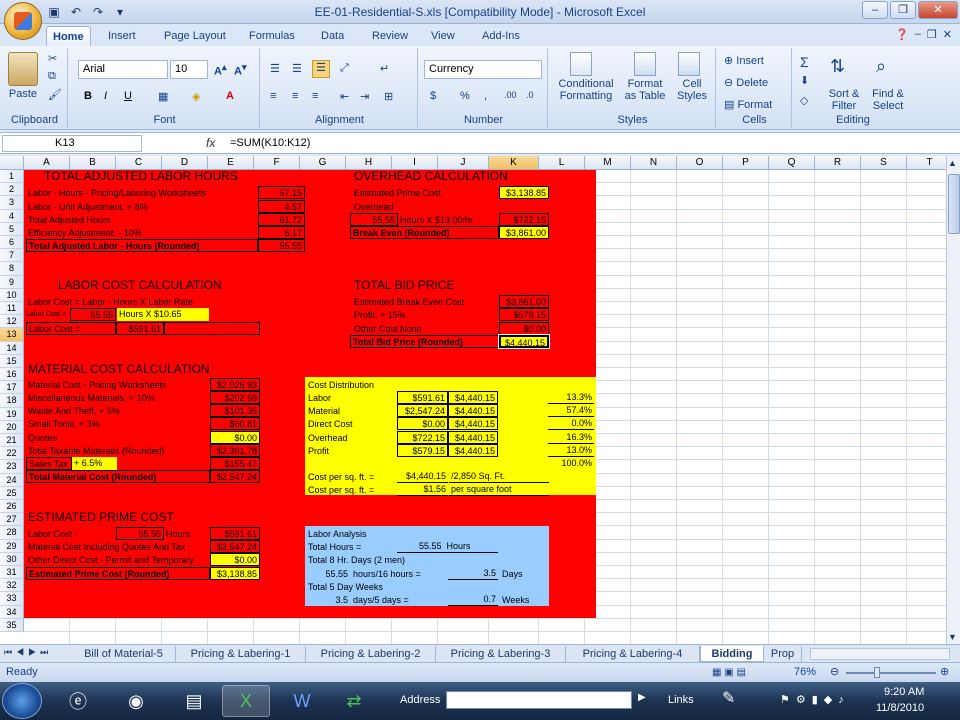 This screenshot has height=720, width=960. I want to click on row-header: 4, so click(12, 216).